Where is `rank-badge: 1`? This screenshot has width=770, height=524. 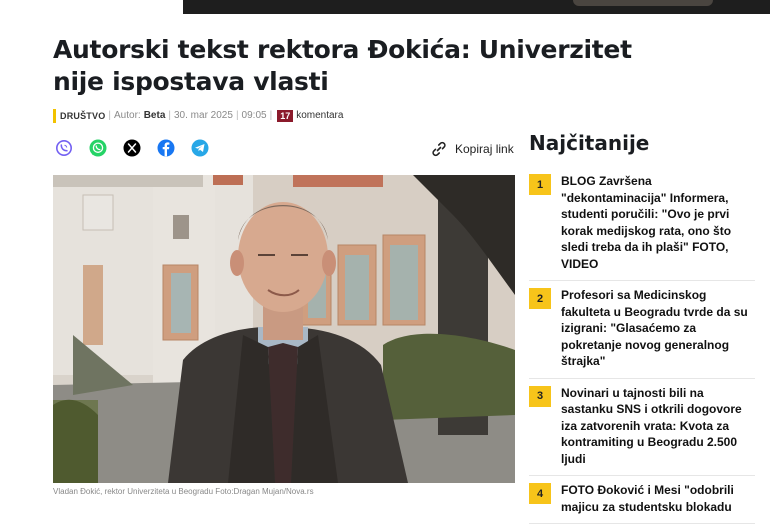
rank-badge: 1 is located at coordinates (540, 184).